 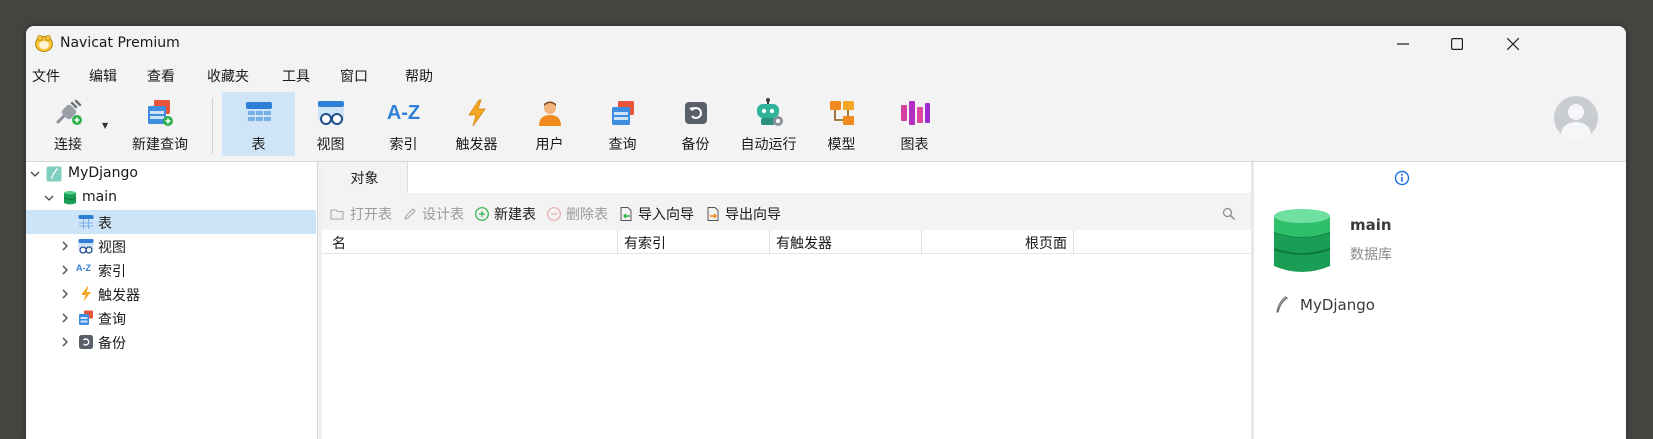 What do you see at coordinates (554, 214) in the screenshot?
I see `minus-circle-icon` at bounding box center [554, 214].